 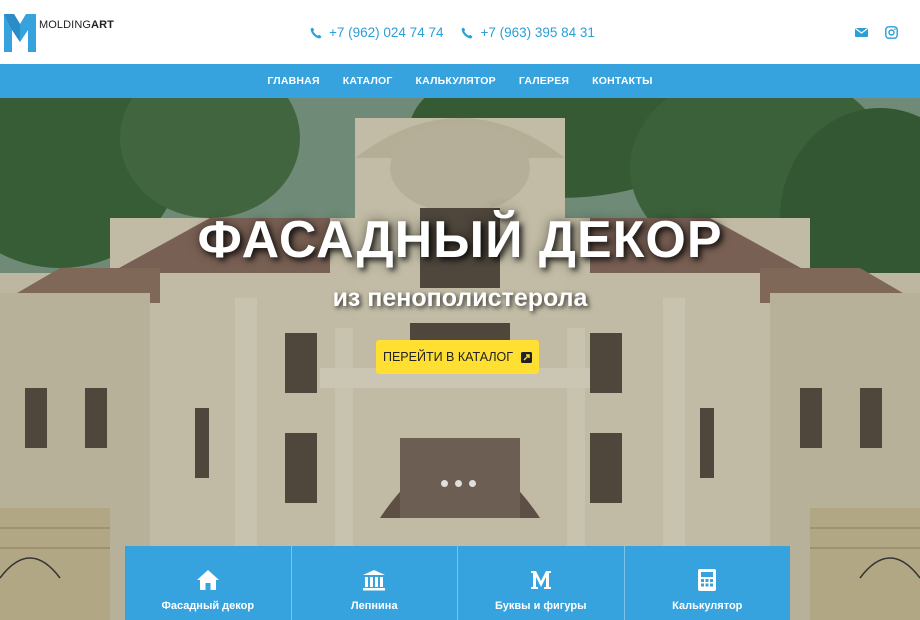 What do you see at coordinates (543, 81) in the screenshot?
I see `nav-item-gallery: ГАЛЕРЕЯ` at bounding box center [543, 81].